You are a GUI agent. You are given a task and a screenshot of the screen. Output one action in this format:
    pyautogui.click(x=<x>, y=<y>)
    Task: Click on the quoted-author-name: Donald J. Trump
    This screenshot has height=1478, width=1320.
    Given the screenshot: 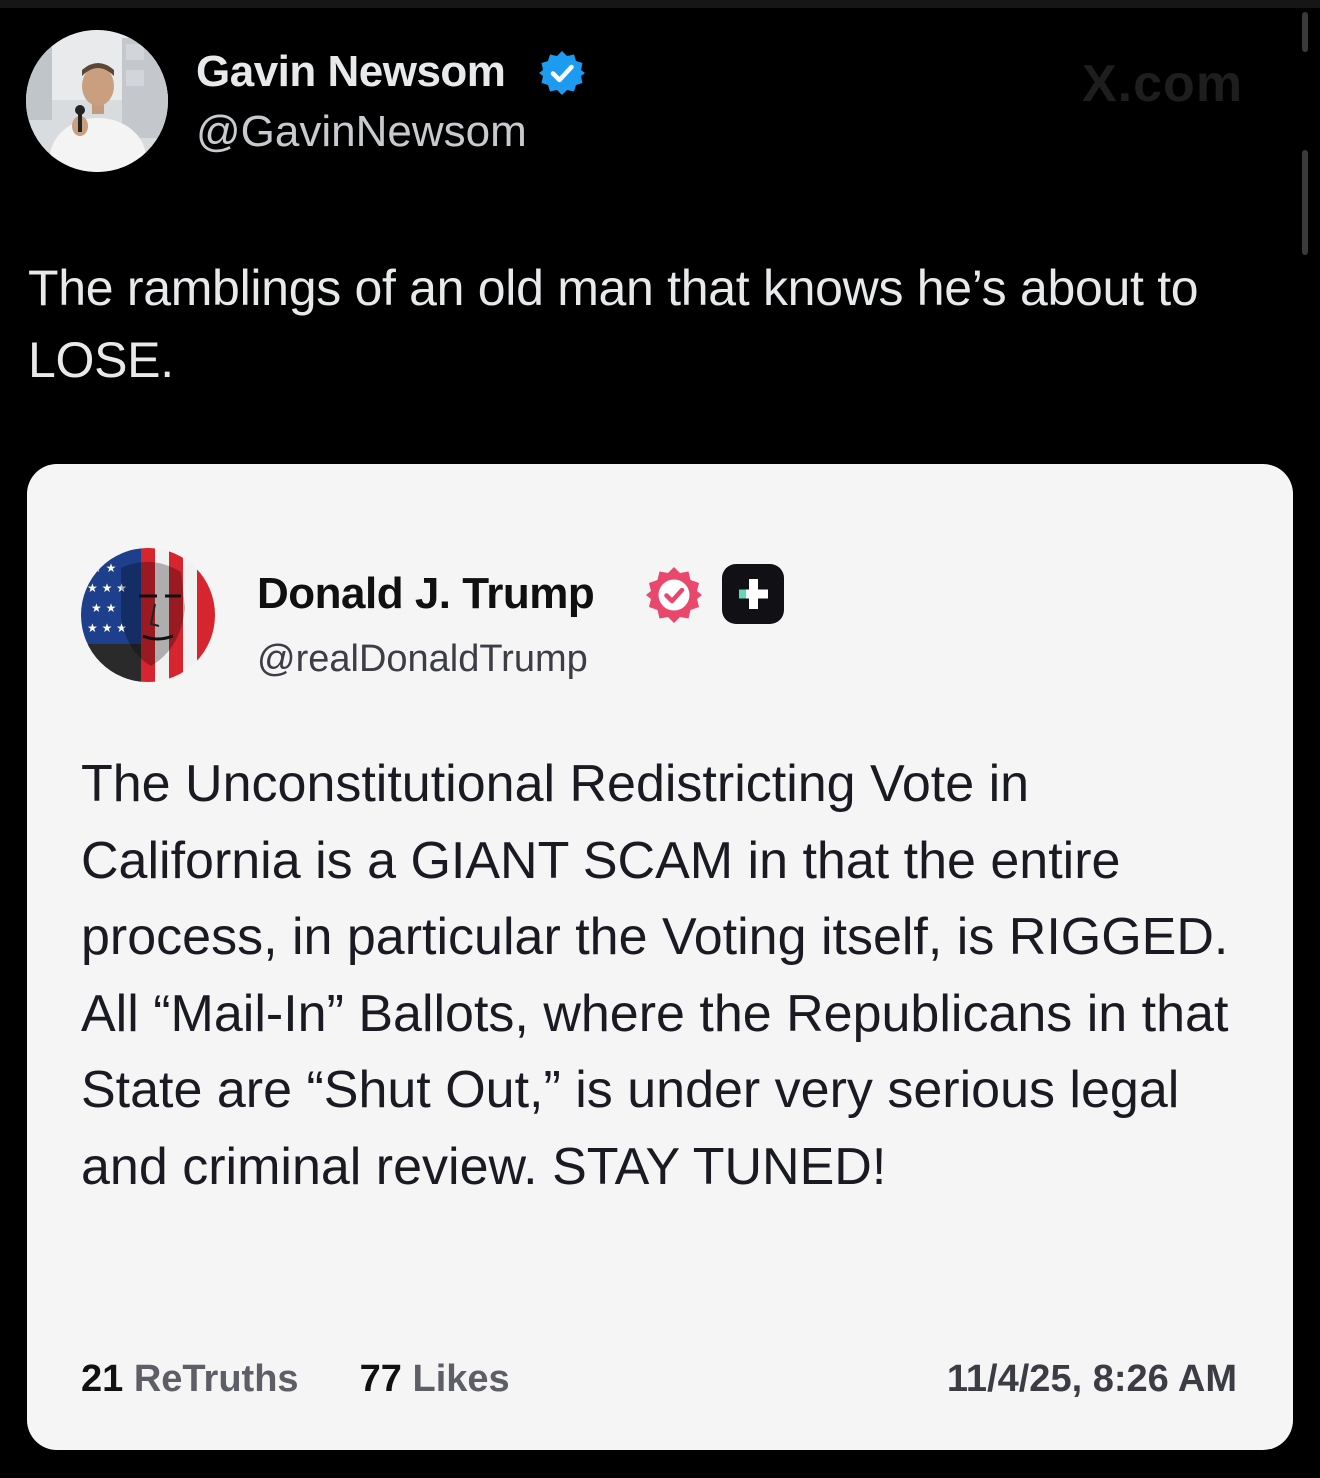 What is the action you would take?
    pyautogui.click(x=426, y=594)
    